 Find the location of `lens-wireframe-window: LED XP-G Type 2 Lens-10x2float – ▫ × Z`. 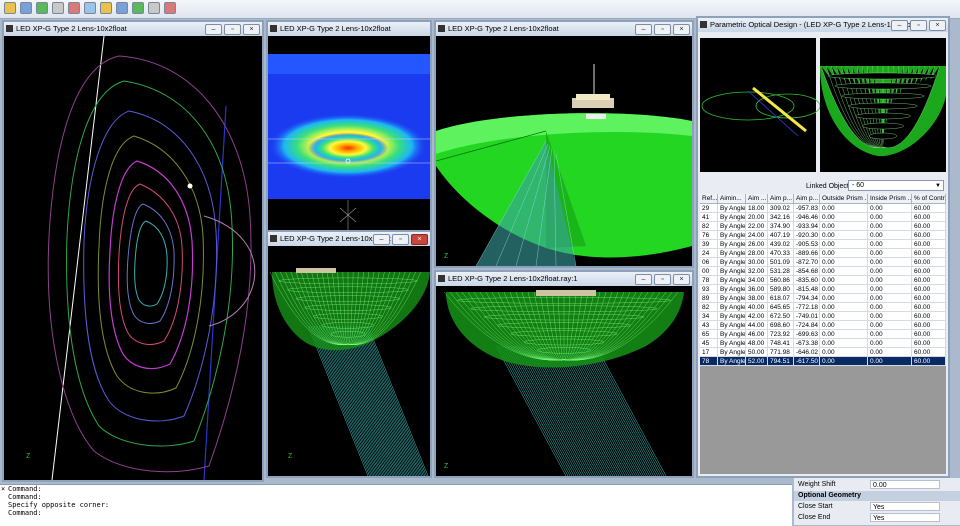

lens-wireframe-window: LED XP-G Type 2 Lens-10x2float – ▫ × Z is located at coordinates (349, 354).